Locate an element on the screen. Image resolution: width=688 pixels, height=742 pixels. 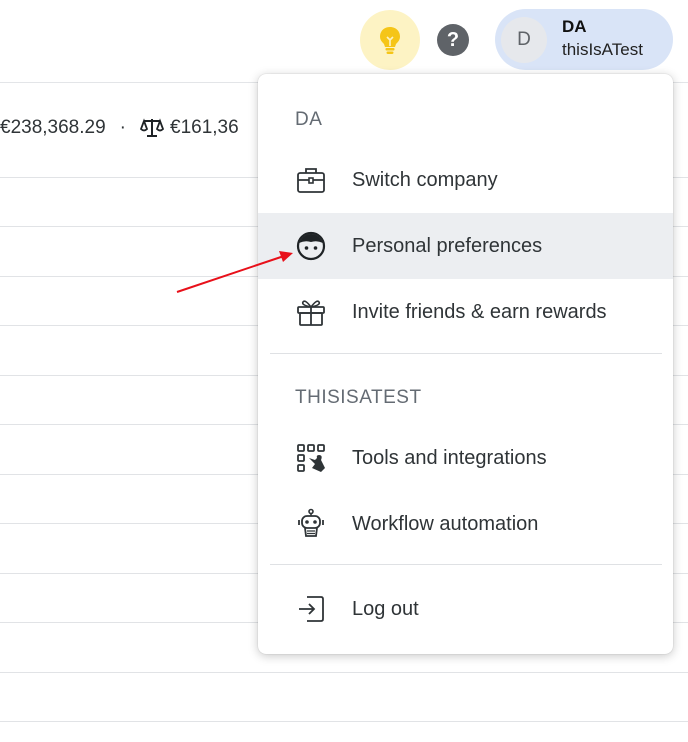
menu-item-label: Tools and integrations is located at coordinates (449, 457).